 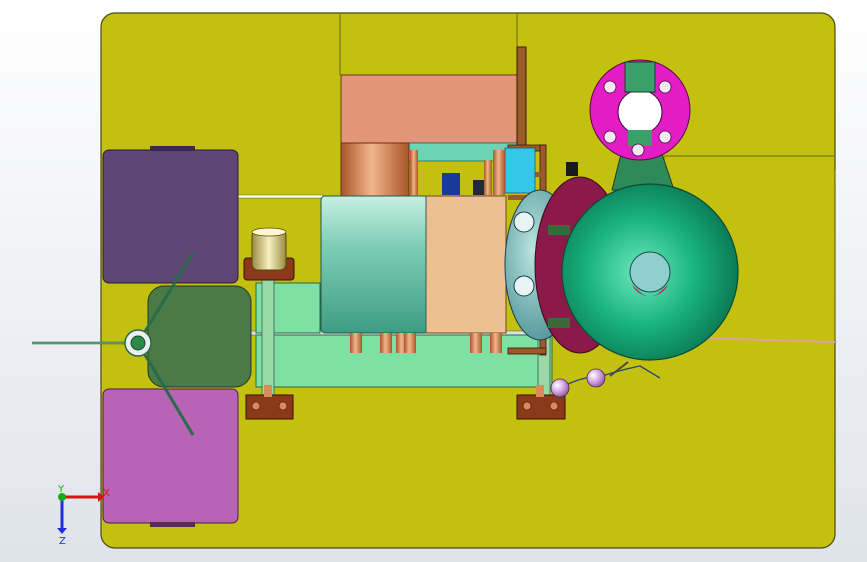 I want to click on purple-block-tab, so click(x=172, y=148).